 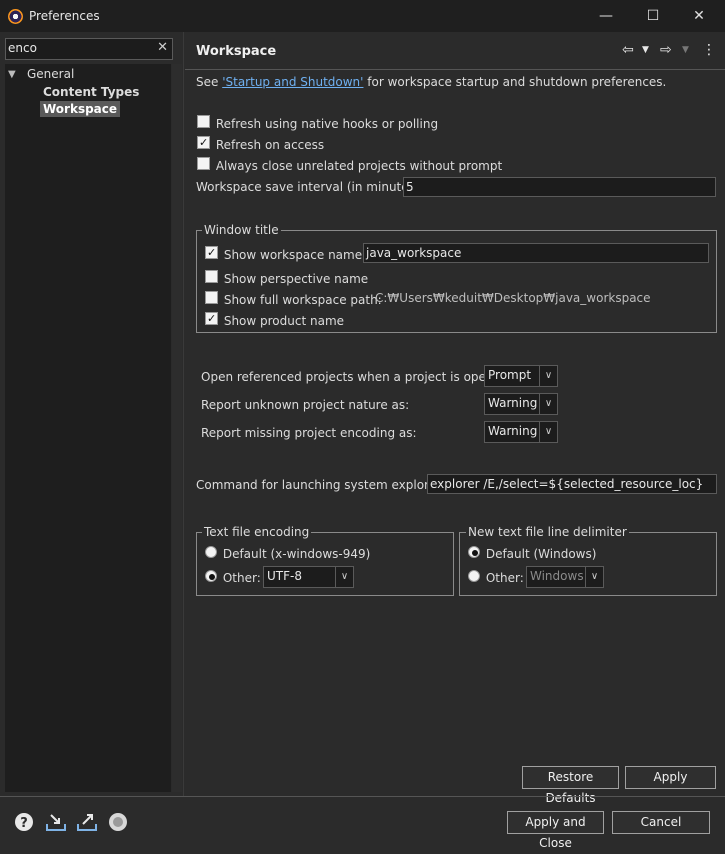 I want to click on oomph-icon, so click(x=118, y=822).